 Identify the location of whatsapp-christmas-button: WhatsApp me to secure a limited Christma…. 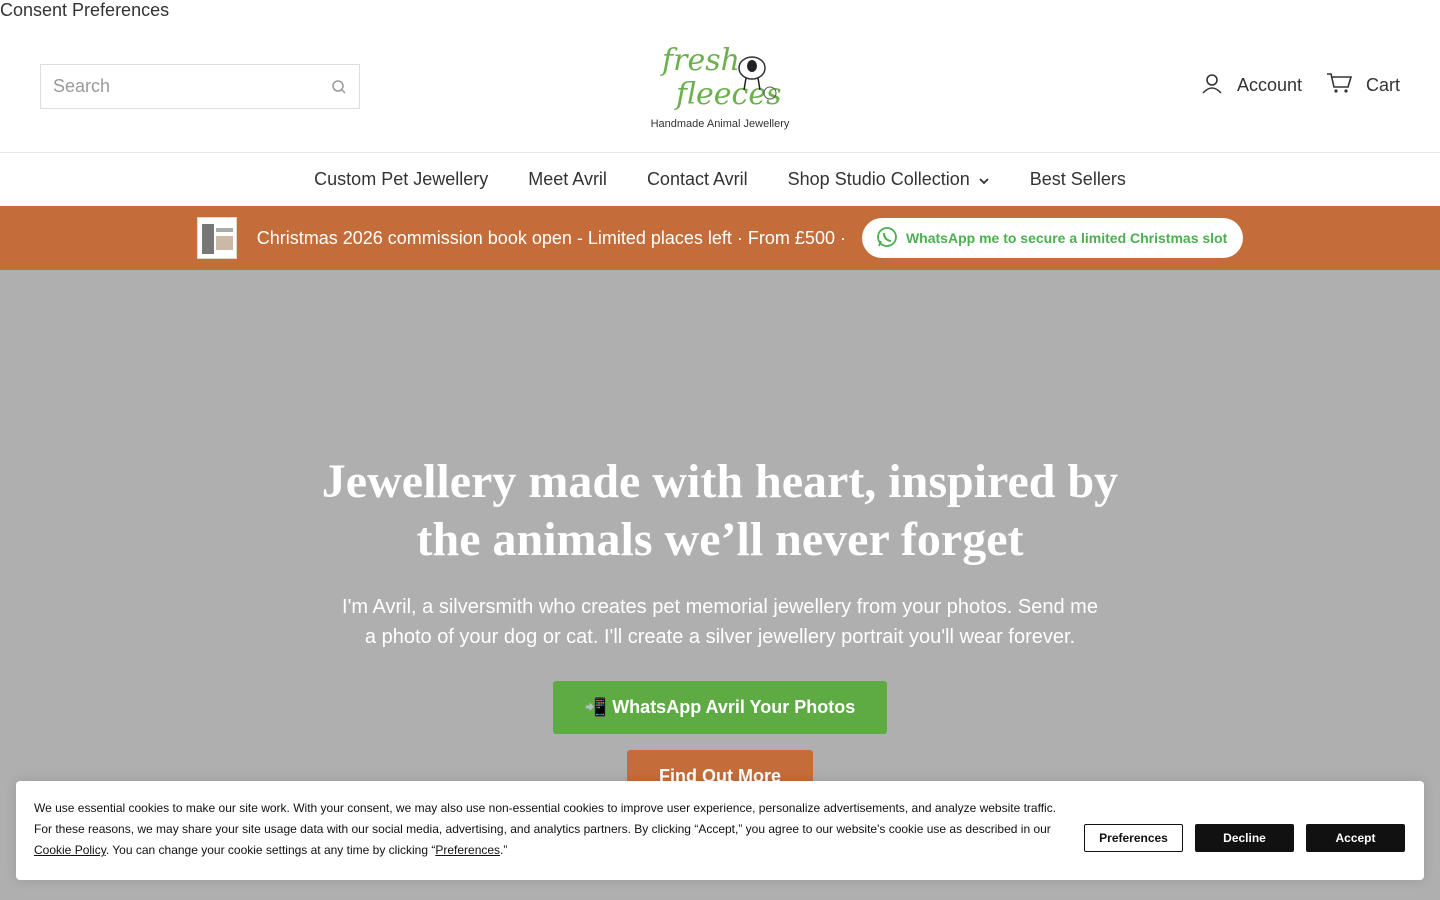
(1052, 238).